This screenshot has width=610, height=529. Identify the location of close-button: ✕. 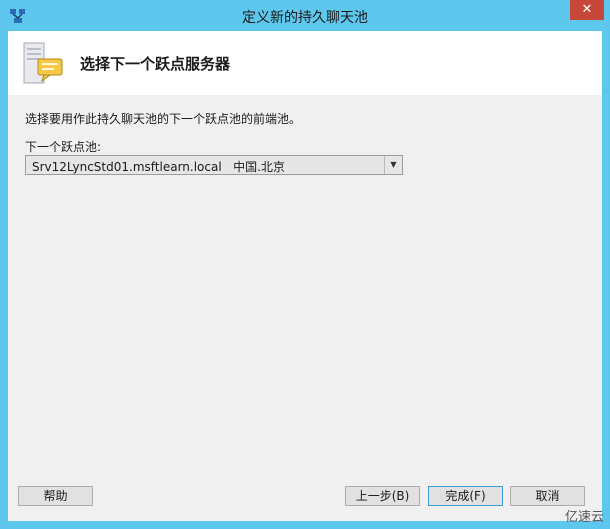
(587, 10).